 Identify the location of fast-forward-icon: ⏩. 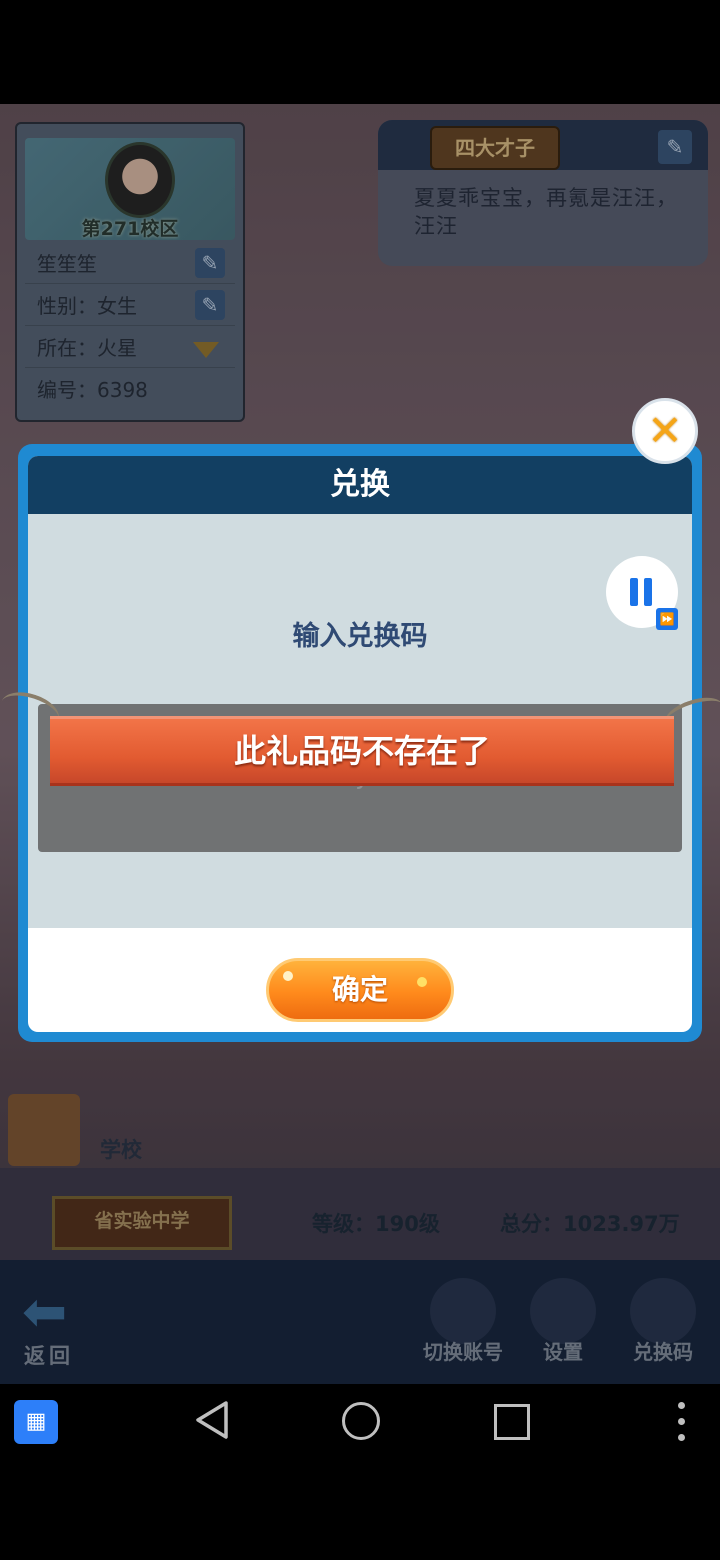
(667, 619).